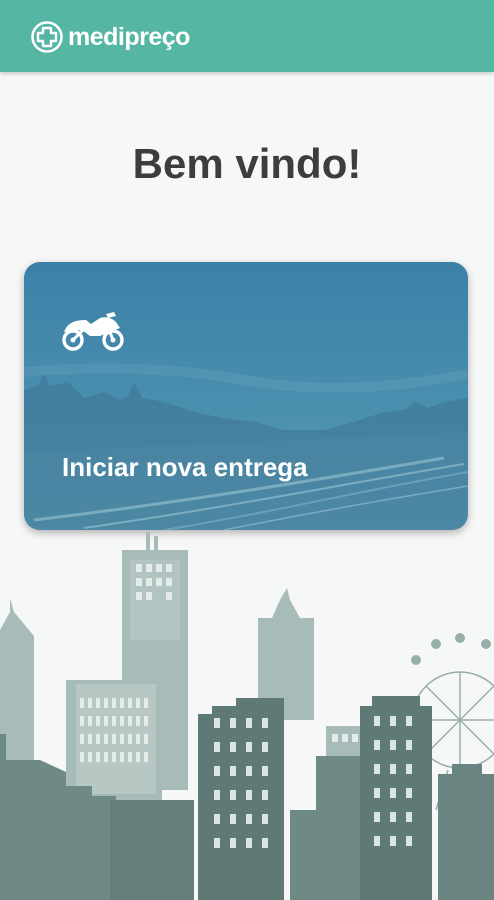 The width and height of the screenshot is (494, 900). What do you see at coordinates (247, 163) in the screenshot?
I see `welcome-title: Bem vindo!` at bounding box center [247, 163].